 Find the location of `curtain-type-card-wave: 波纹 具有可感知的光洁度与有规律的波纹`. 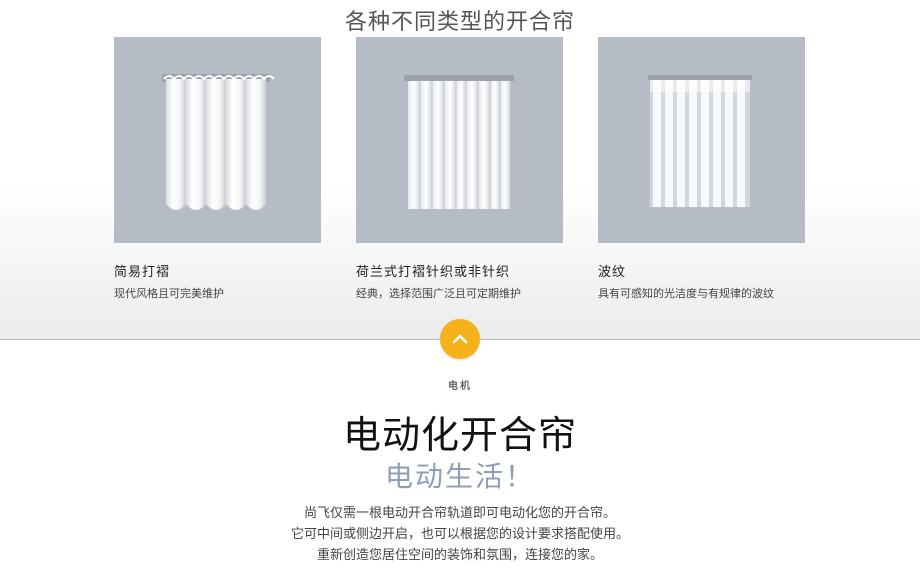

curtain-type-card-wave: 波纹 具有可感知的光洁度与有规律的波纹 is located at coordinates (701, 168).